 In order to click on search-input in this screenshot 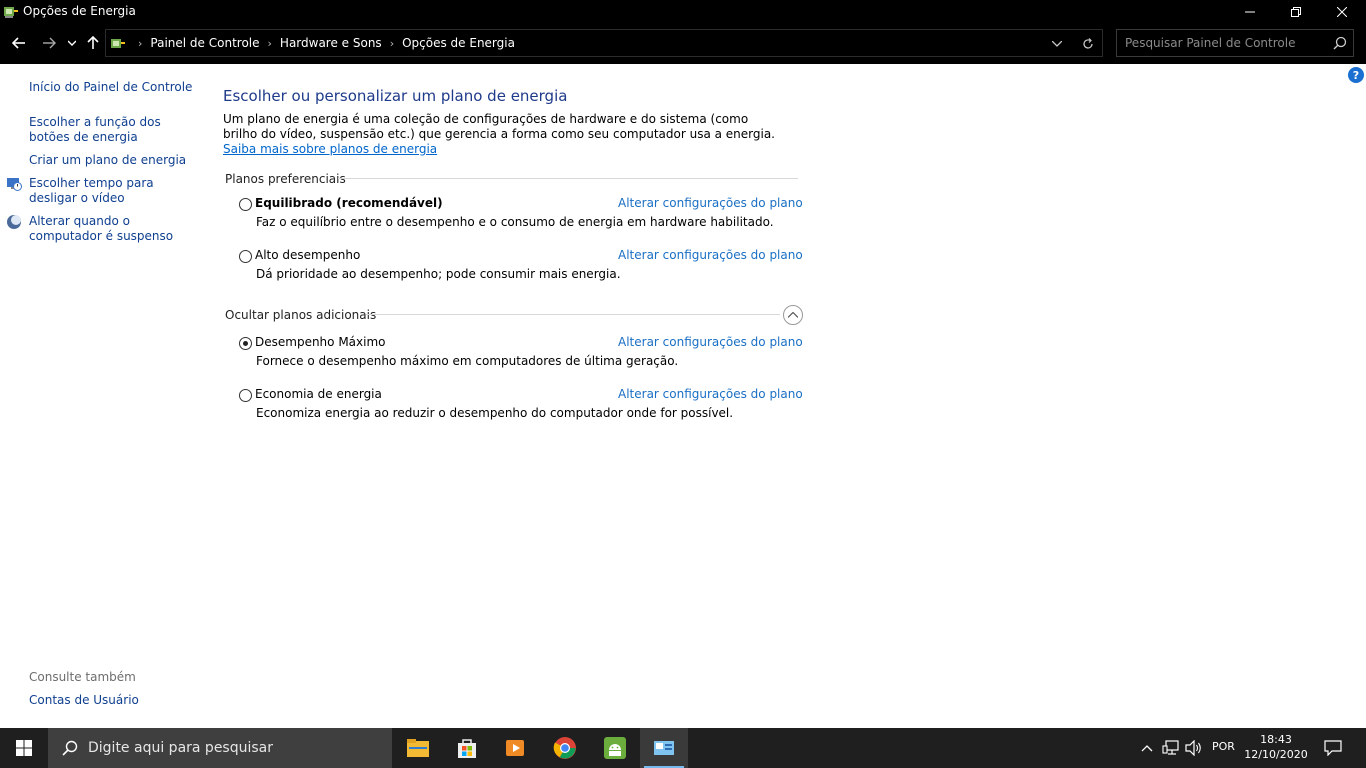, I will do `click(1222, 43)`.